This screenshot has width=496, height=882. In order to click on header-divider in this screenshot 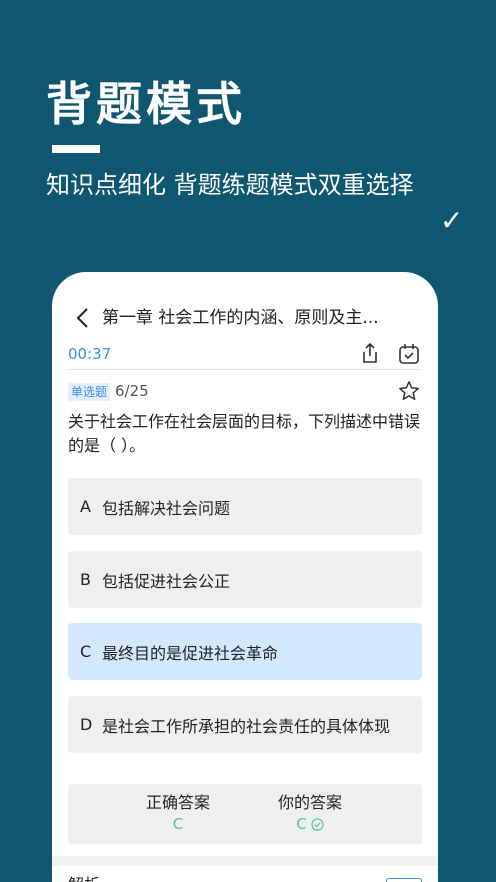, I will do `click(245, 369)`.